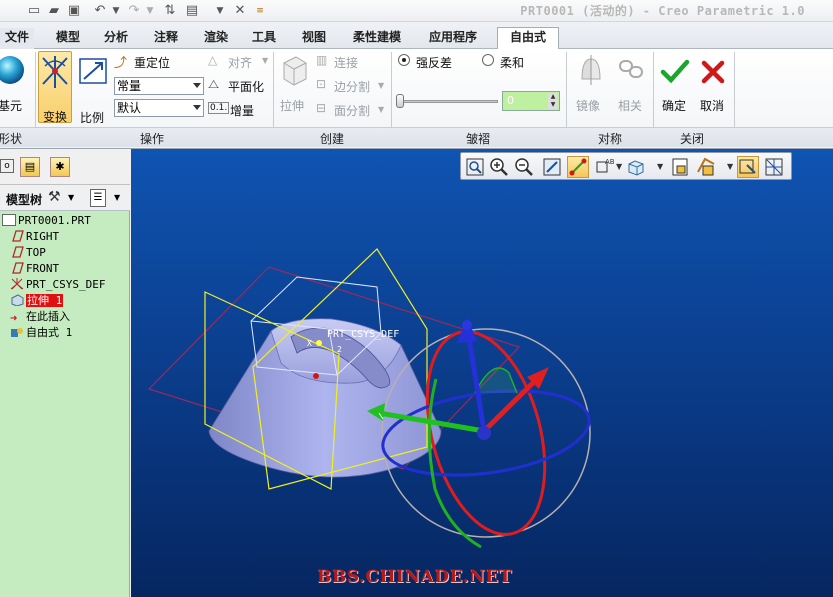 The height and width of the screenshot is (597, 833). I want to click on dragger-center, so click(484, 433).